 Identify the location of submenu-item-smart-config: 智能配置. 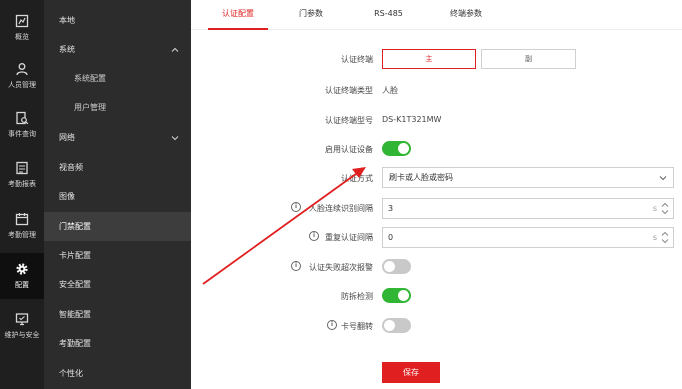
(117, 314).